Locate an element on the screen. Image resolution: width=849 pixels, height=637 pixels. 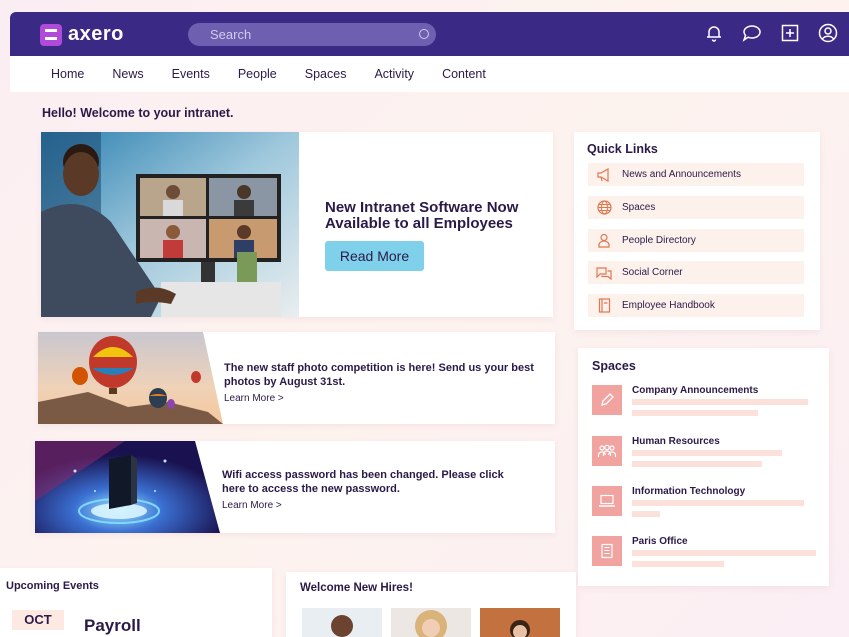
brand-logo: axero is located at coordinates (82, 34).